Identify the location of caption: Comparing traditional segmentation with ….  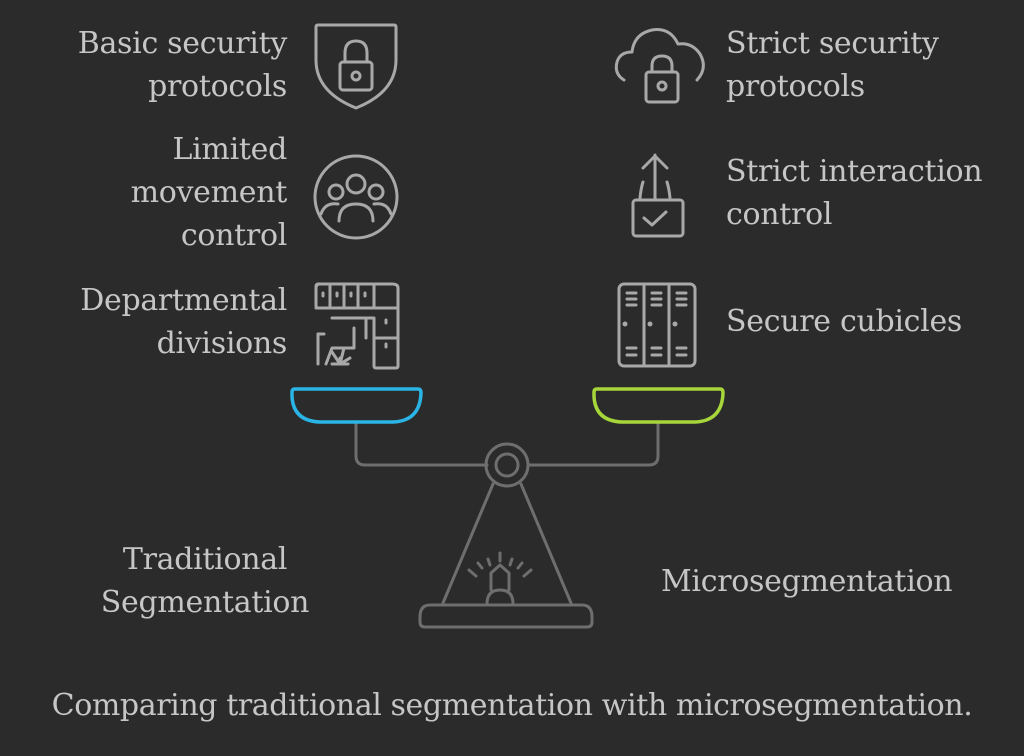
(512, 705).